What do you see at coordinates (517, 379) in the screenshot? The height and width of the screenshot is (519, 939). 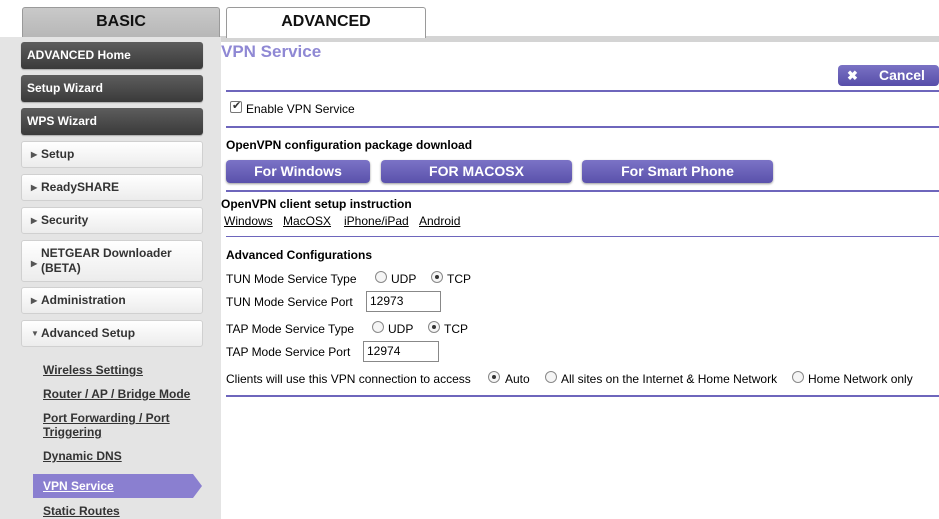 I see `access-auto-label: Auto` at bounding box center [517, 379].